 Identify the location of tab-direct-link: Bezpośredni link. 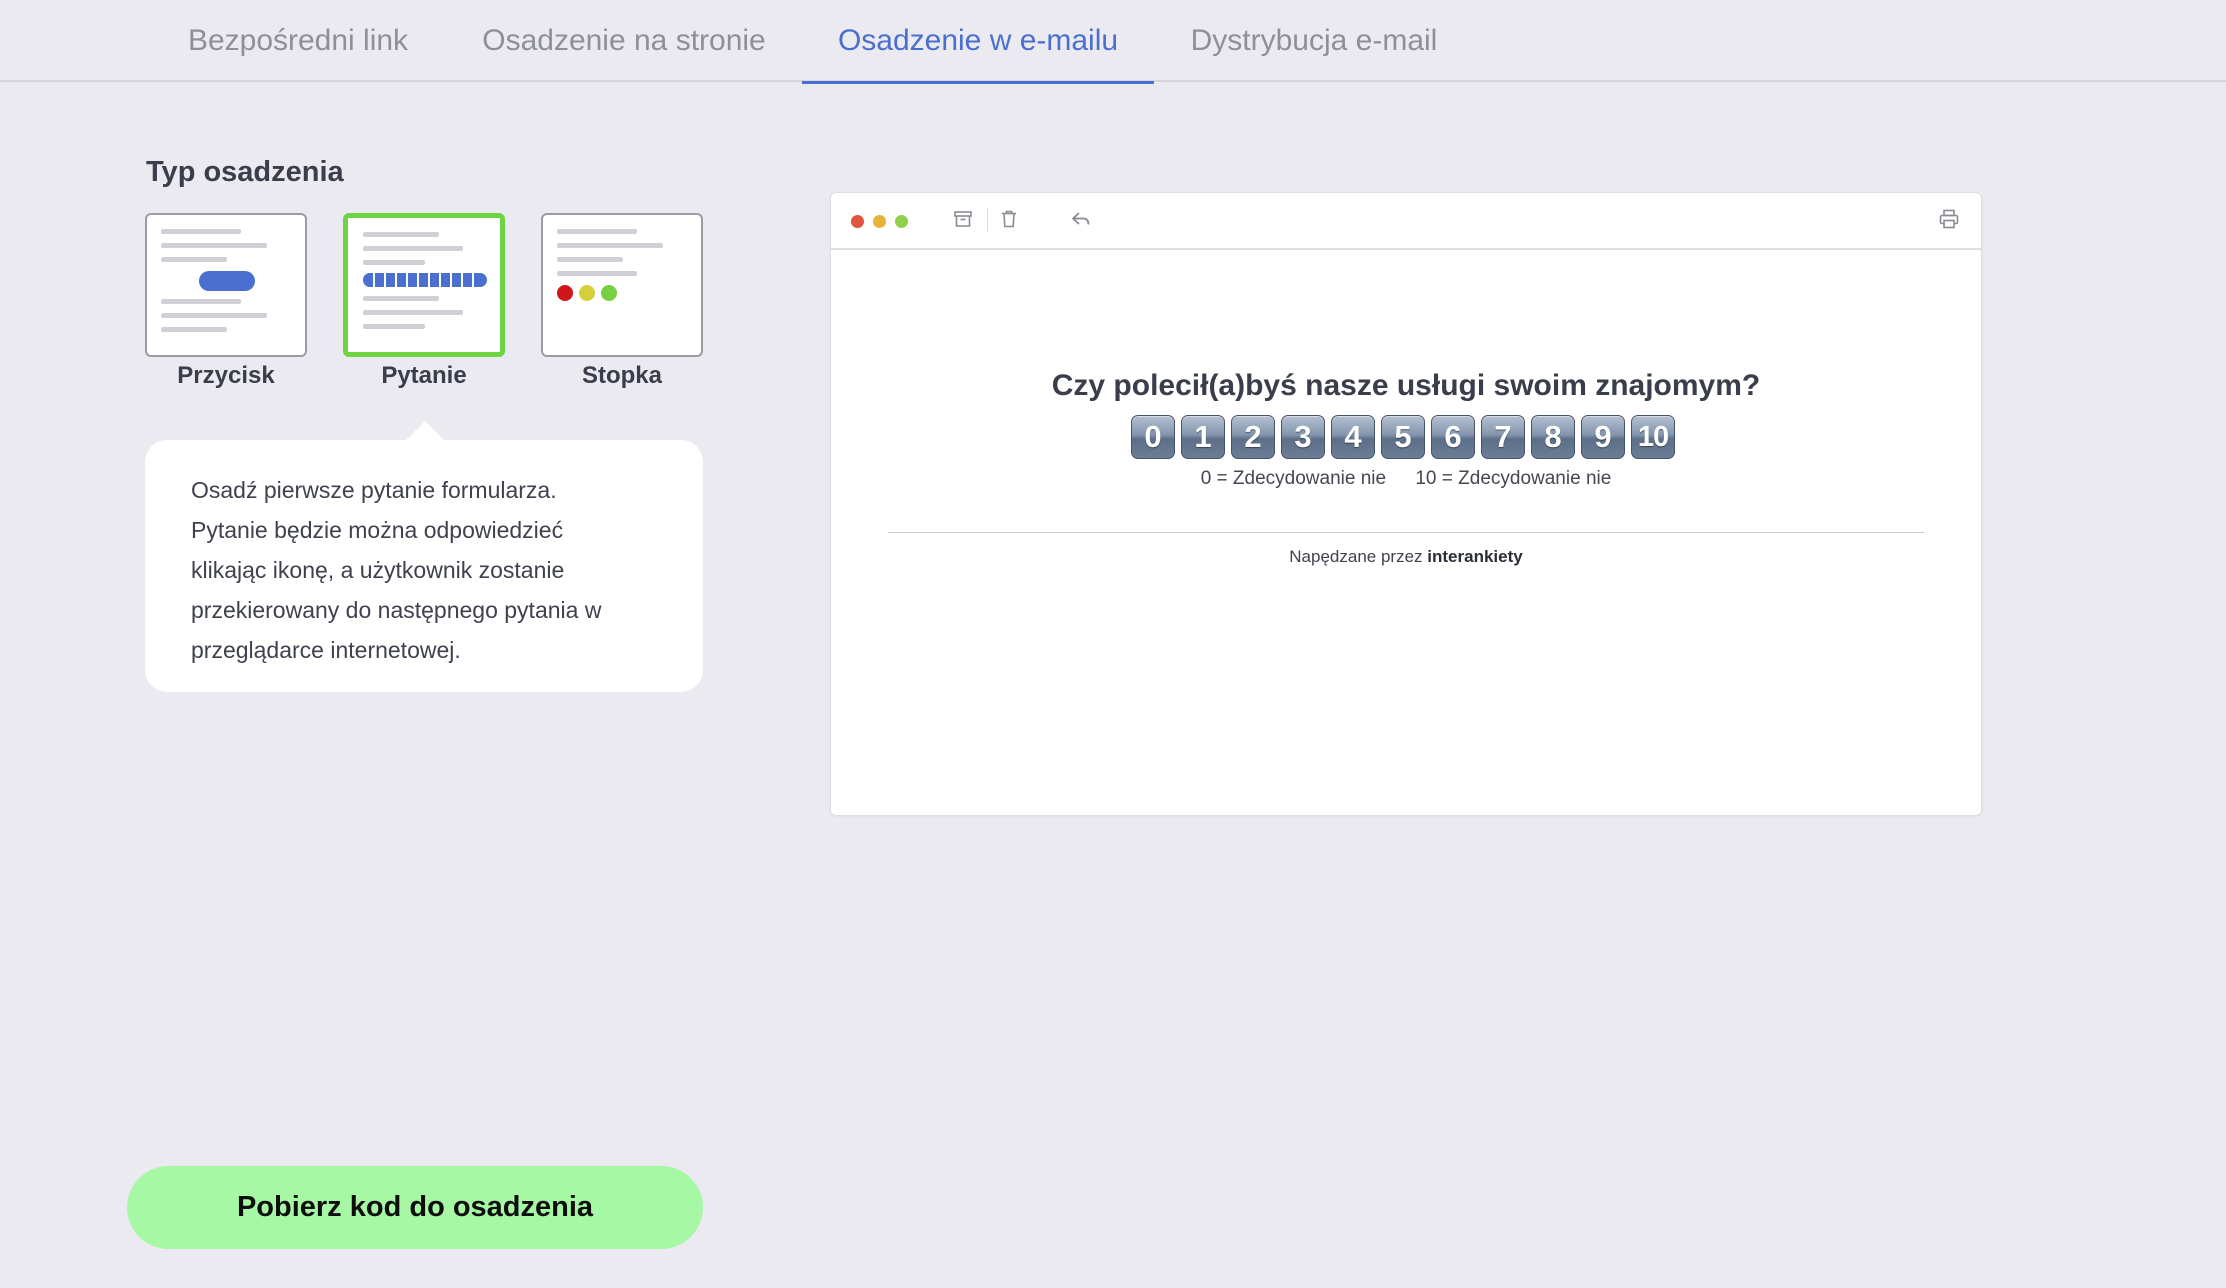
(298, 41).